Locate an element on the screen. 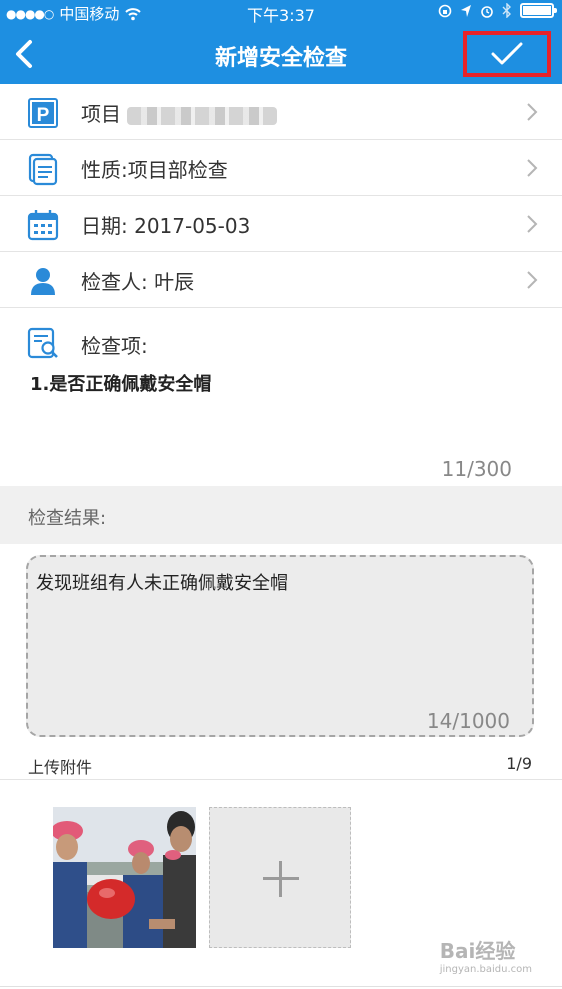 Image resolution: width=562 pixels, height=989 pixels. attachment-thumbnail is located at coordinates (124, 877).